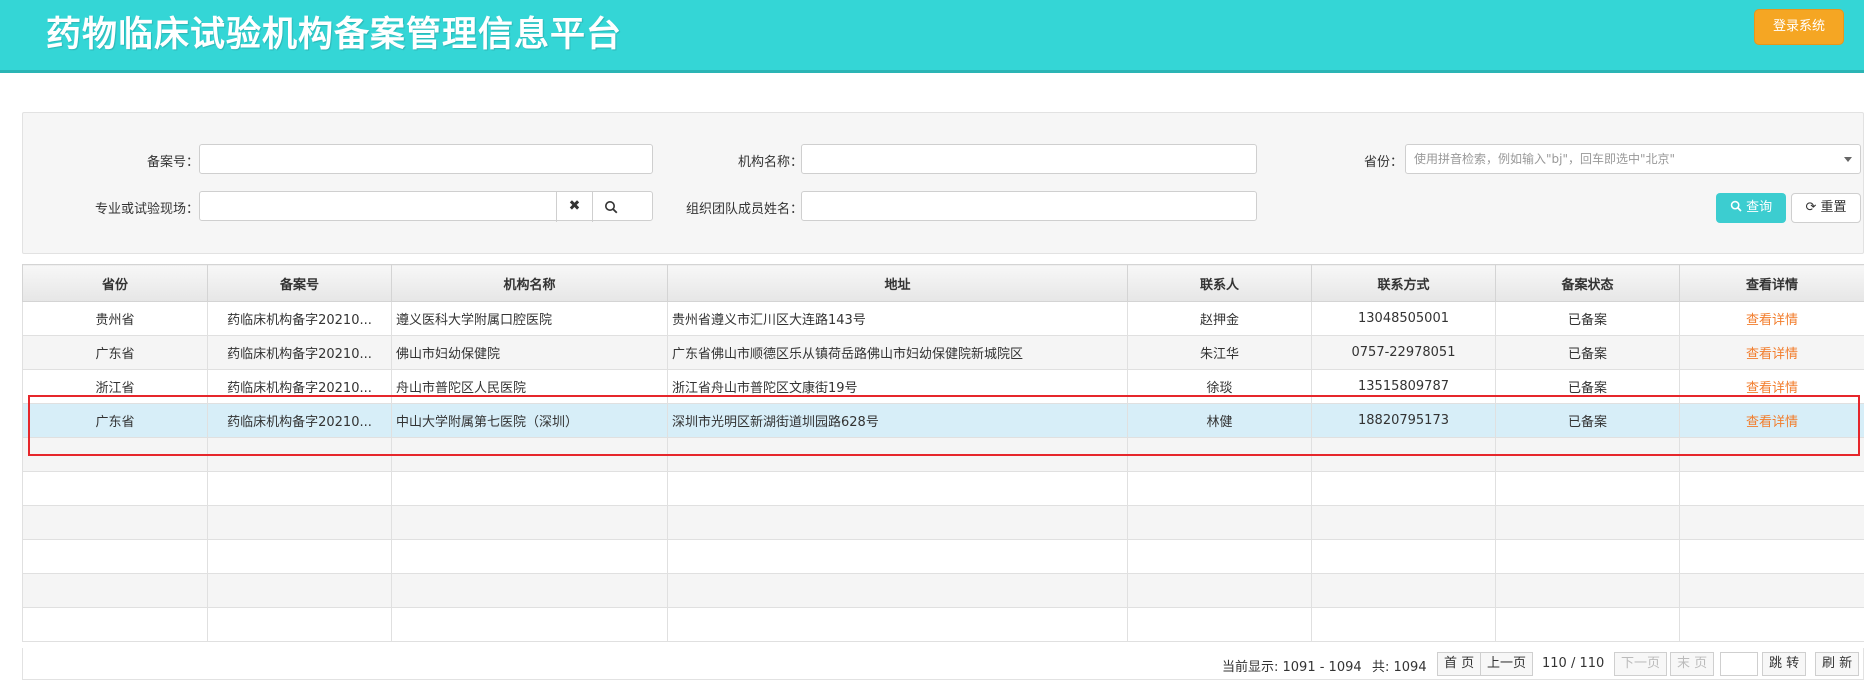  I want to click on app-title: 药物临床试验机构备案管理信息平台, so click(334, 35).